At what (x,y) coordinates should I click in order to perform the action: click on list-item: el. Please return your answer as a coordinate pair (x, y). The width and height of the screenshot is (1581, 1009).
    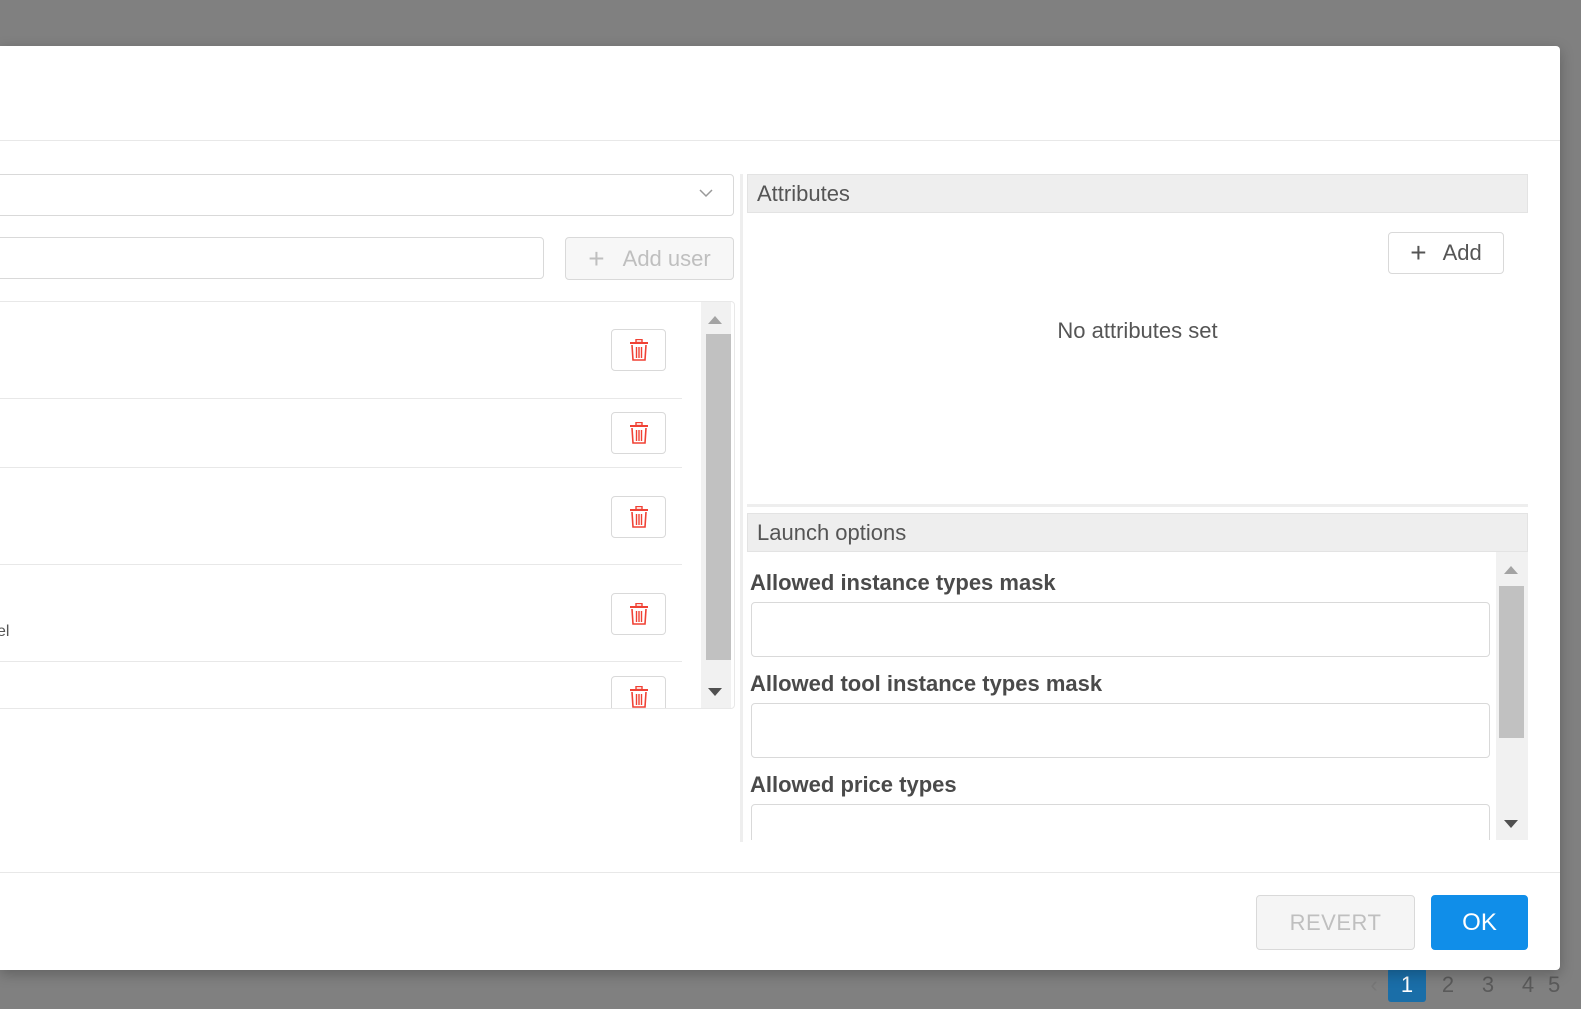
    Looking at the image, I should click on (341, 613).